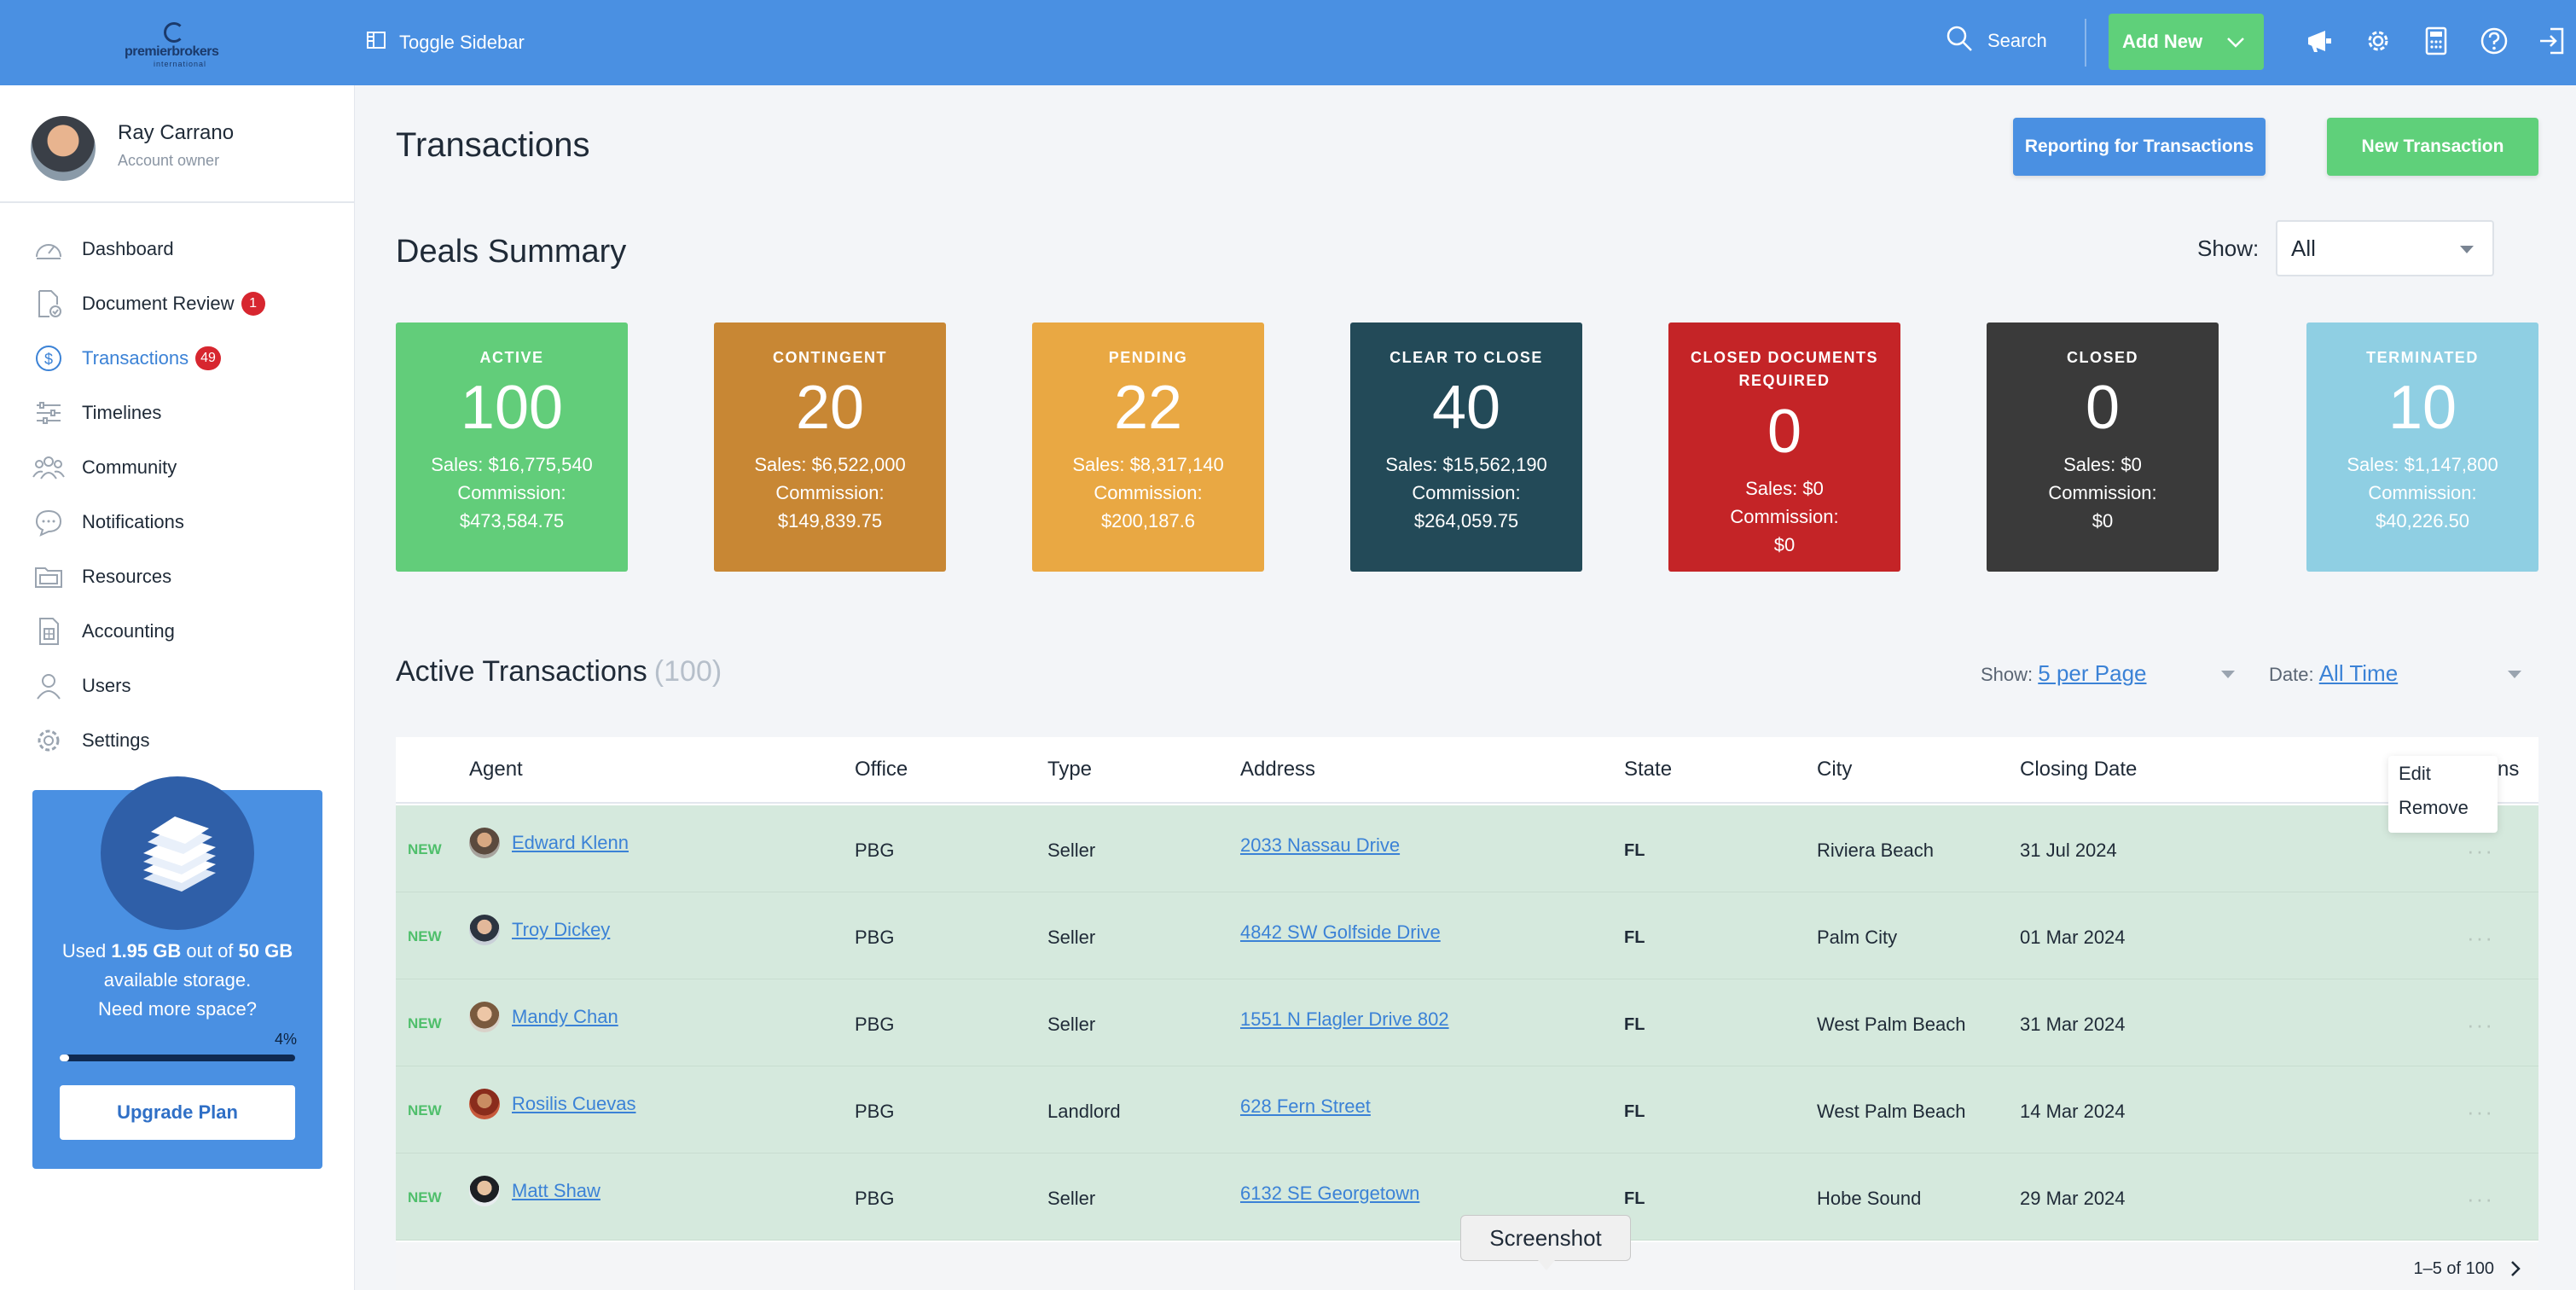 Image resolution: width=2576 pixels, height=1290 pixels. Describe the element at coordinates (574, 1104) in the screenshot. I see `agent-link: Rosilis Cuevas` at that location.